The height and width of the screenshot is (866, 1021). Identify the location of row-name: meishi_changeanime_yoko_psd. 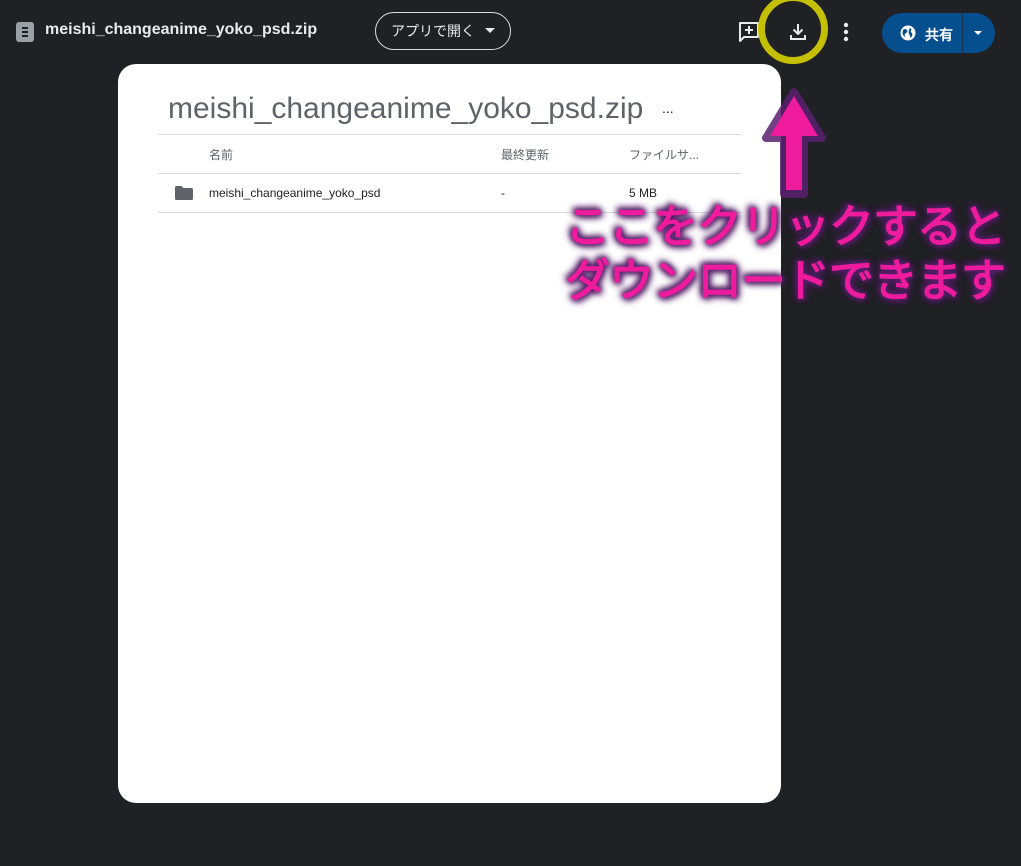
(295, 193).